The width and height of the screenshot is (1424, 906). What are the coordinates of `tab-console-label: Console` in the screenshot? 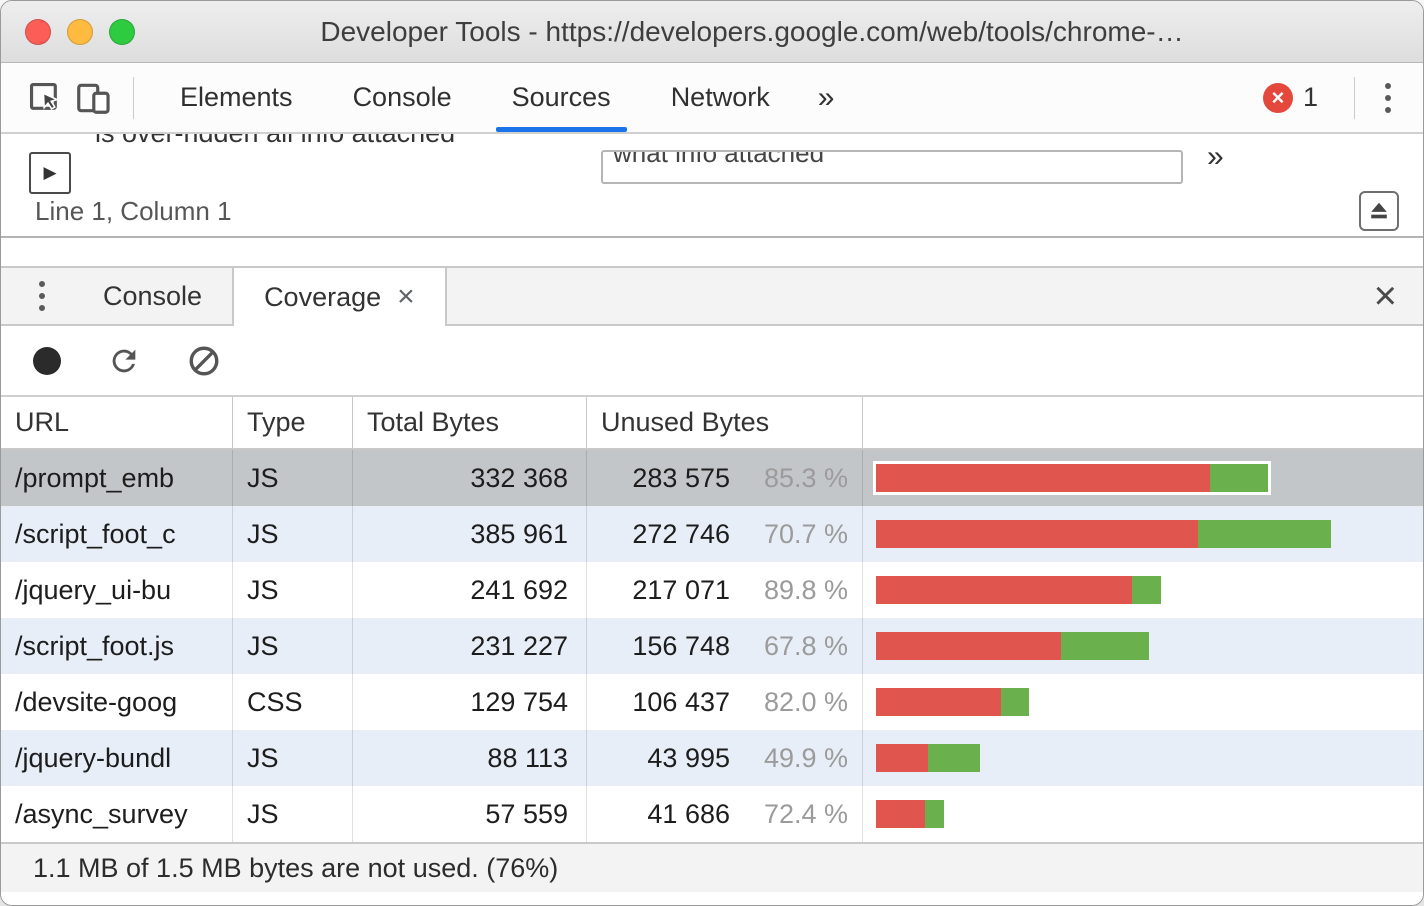 It's located at (402, 97).